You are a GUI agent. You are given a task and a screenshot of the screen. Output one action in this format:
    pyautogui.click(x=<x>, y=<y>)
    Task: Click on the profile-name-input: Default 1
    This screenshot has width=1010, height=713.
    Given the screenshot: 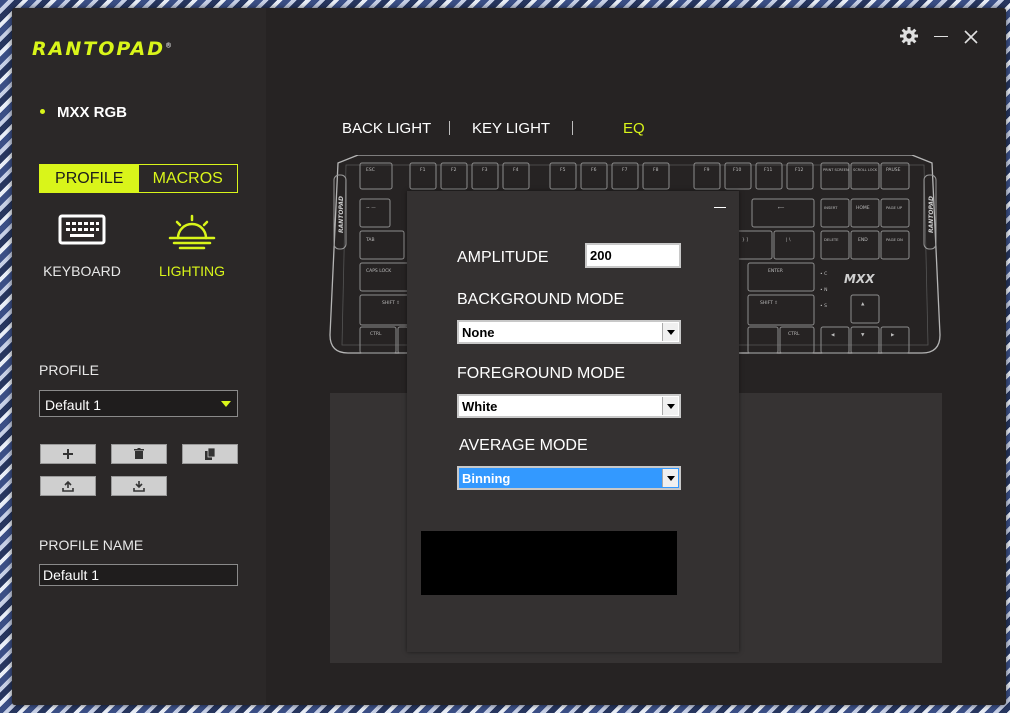 What is the action you would take?
    pyautogui.click(x=138, y=575)
    